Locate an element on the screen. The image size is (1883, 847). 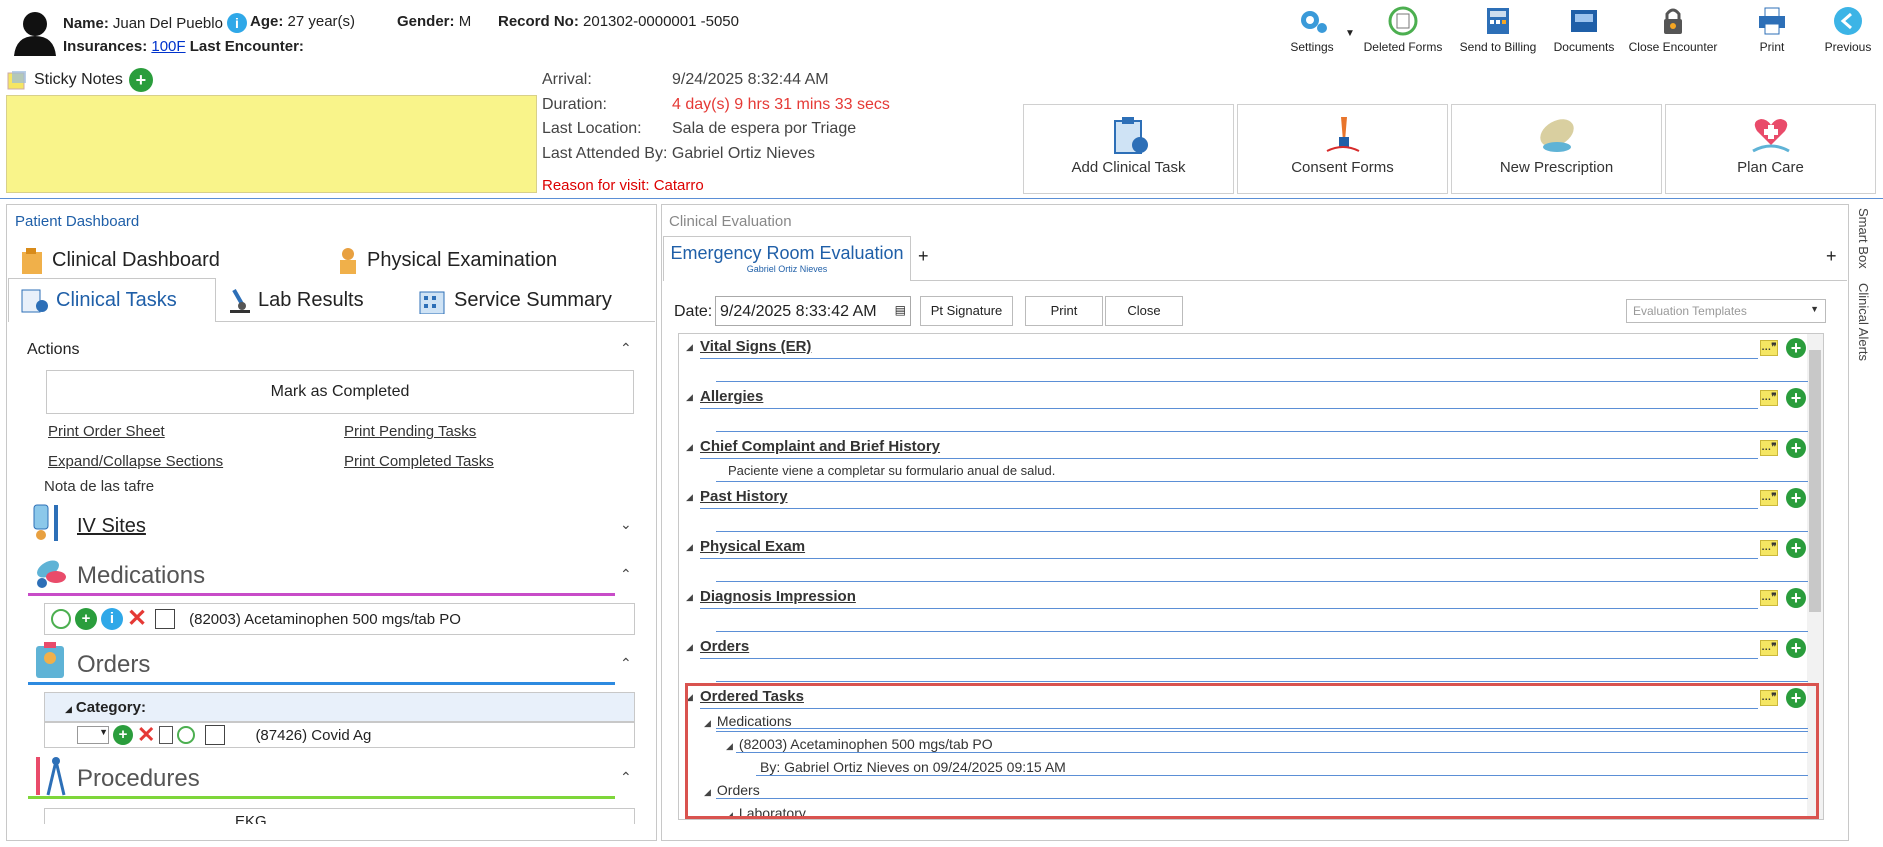
record-number: 201302-0000001 -5050 is located at coordinates (661, 21).